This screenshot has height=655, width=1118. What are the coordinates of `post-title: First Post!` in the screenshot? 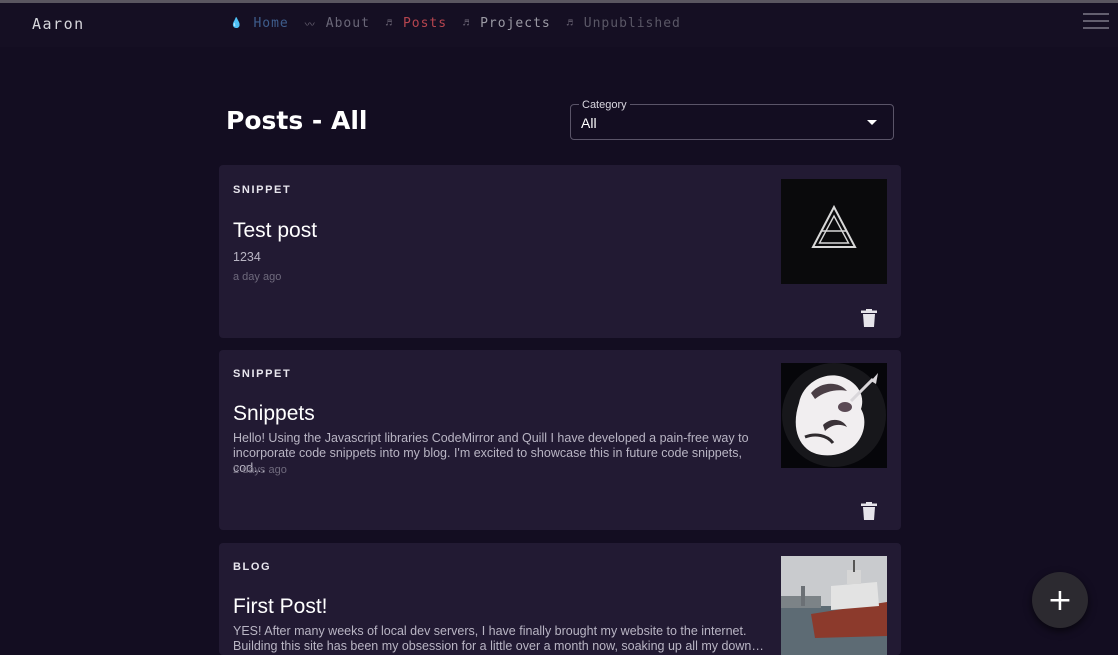 It's located at (280, 607).